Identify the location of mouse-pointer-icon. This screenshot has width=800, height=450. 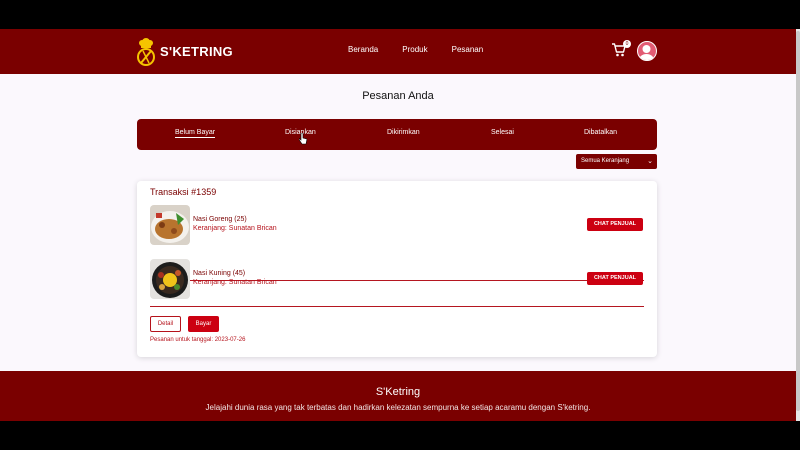
(303, 139).